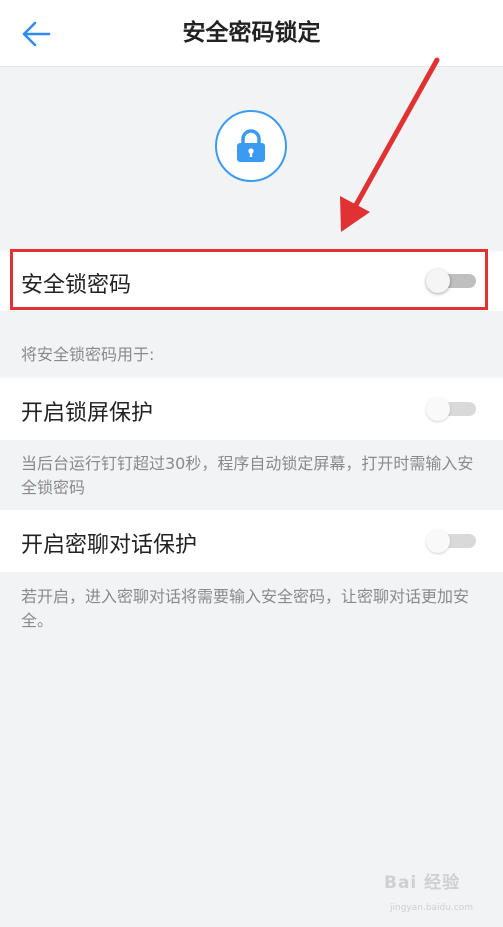 The width and height of the screenshot is (503, 927). I want to click on secret-chat-description: 若开启，进入密聊对话将需要输入安全密码，让密聊对话更加安全。, so click(245, 608).